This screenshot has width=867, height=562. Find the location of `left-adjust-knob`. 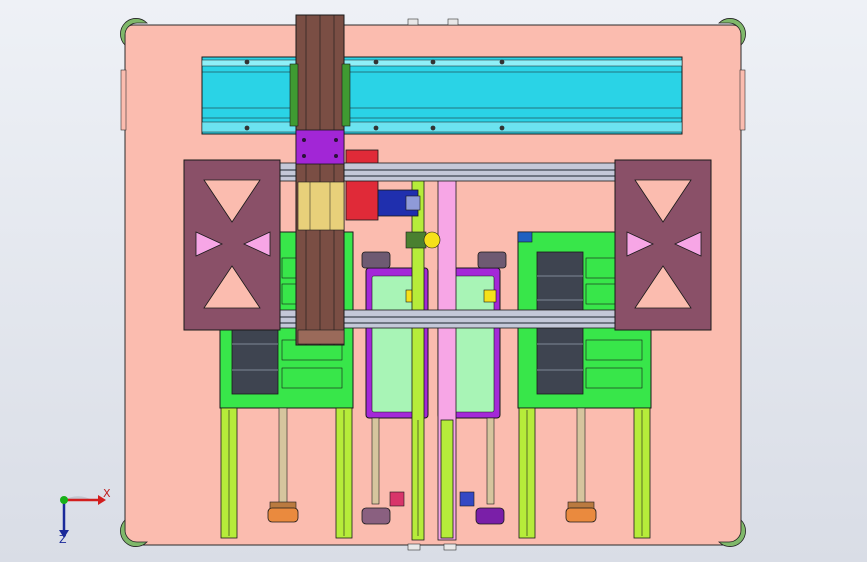

left-adjust-knob is located at coordinates (283, 515).